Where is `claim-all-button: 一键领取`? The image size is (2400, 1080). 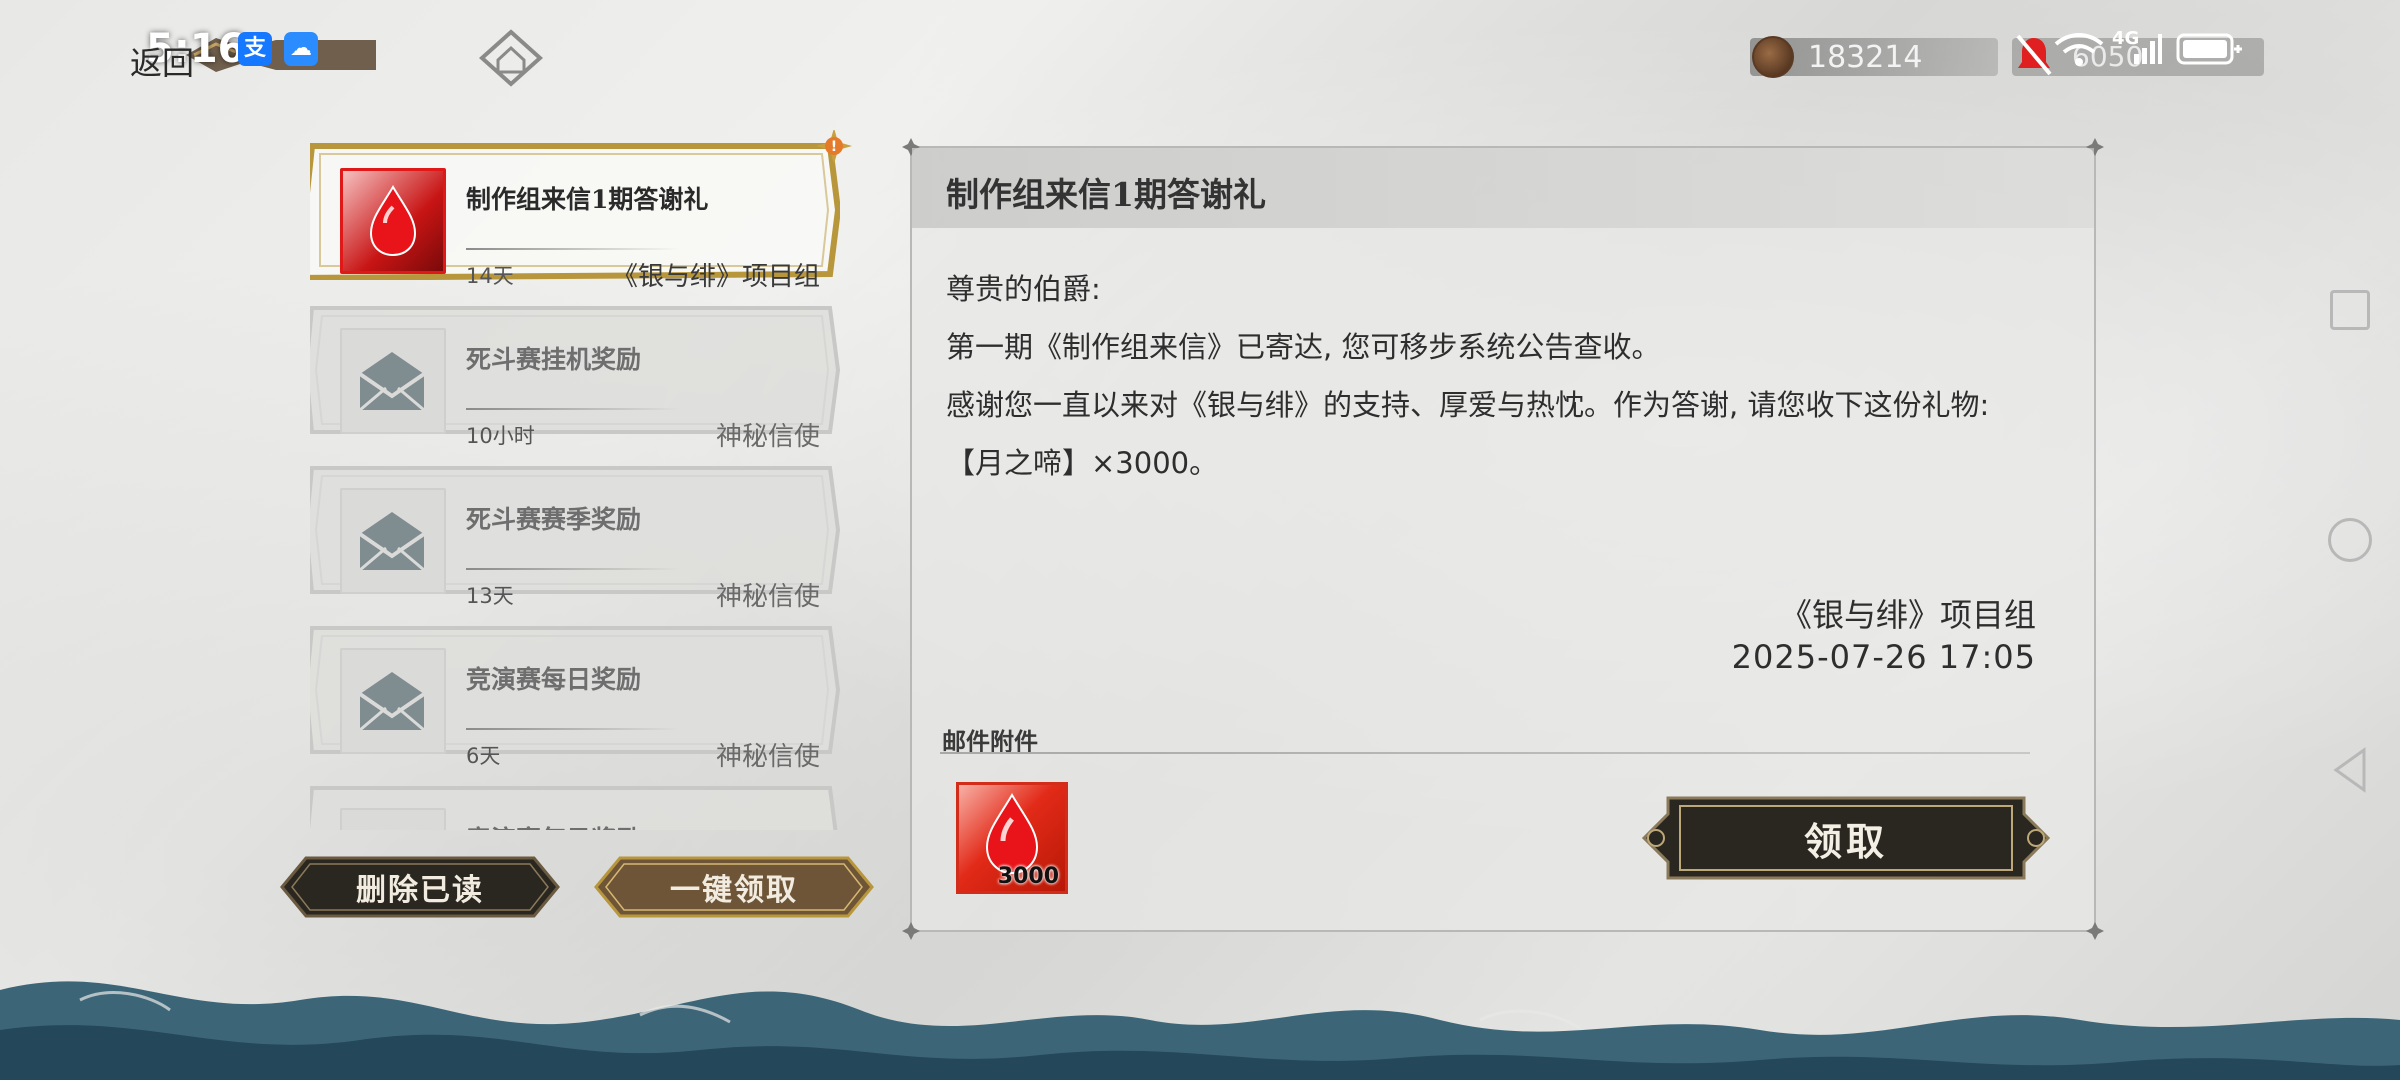 claim-all-button: 一键领取 is located at coordinates (734, 887).